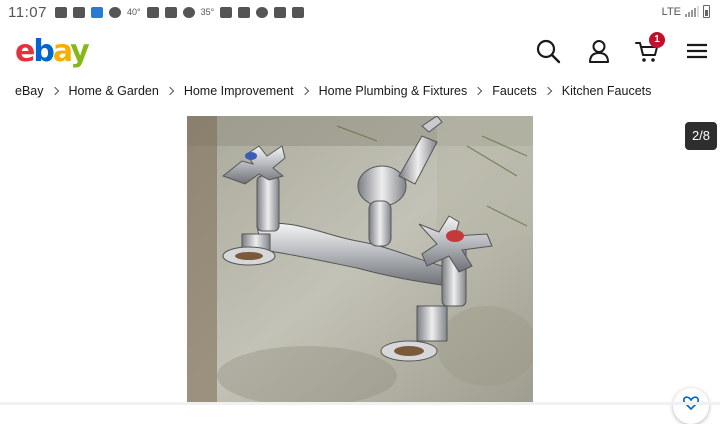 The width and height of the screenshot is (720, 424). Describe the element at coordinates (27, 12) in the screenshot. I see `status-time: 11:07` at that location.